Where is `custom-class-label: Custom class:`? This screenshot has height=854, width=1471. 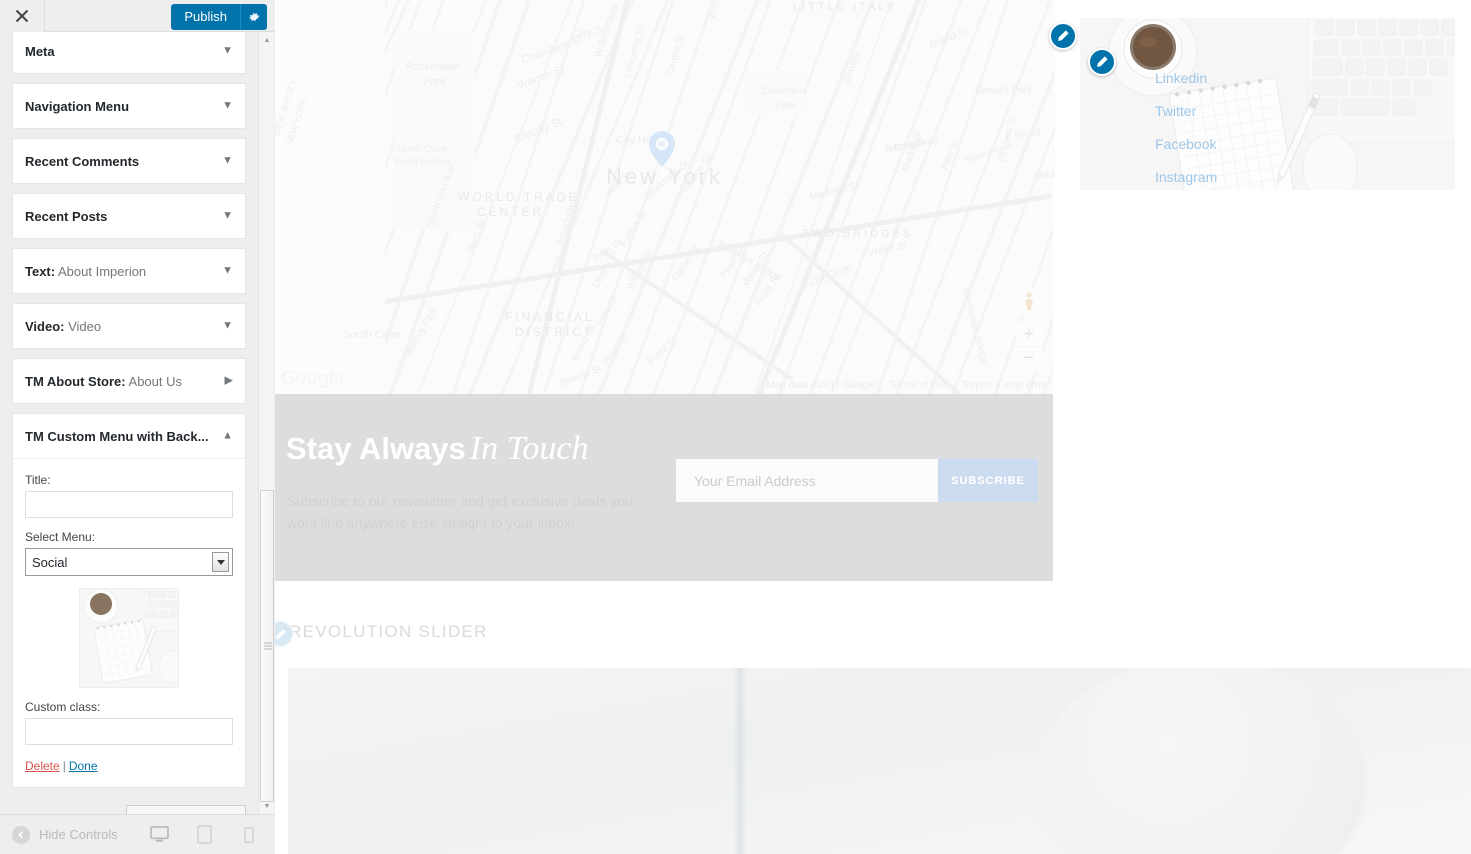
custom-class-label: Custom class: is located at coordinates (63, 707).